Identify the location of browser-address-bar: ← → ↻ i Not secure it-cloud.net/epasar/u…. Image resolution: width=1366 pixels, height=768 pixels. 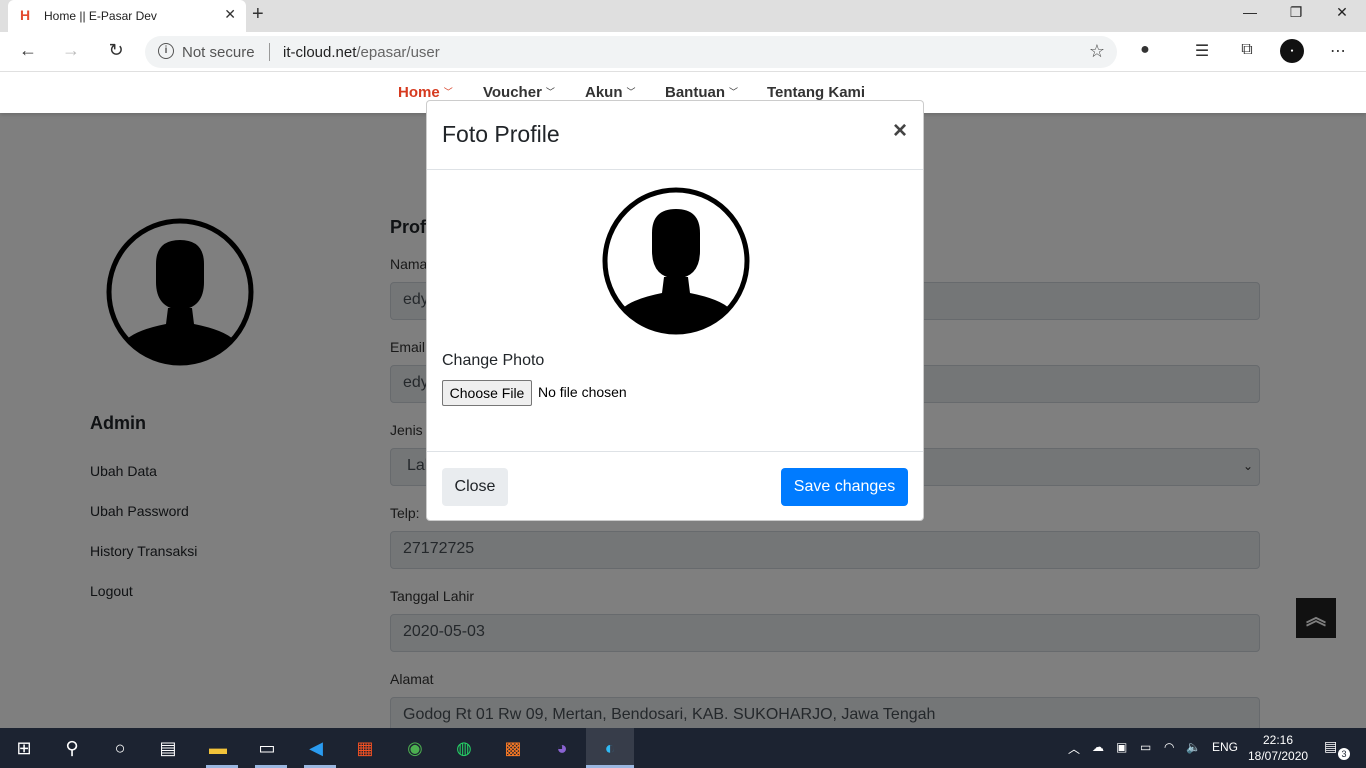
(683, 52).